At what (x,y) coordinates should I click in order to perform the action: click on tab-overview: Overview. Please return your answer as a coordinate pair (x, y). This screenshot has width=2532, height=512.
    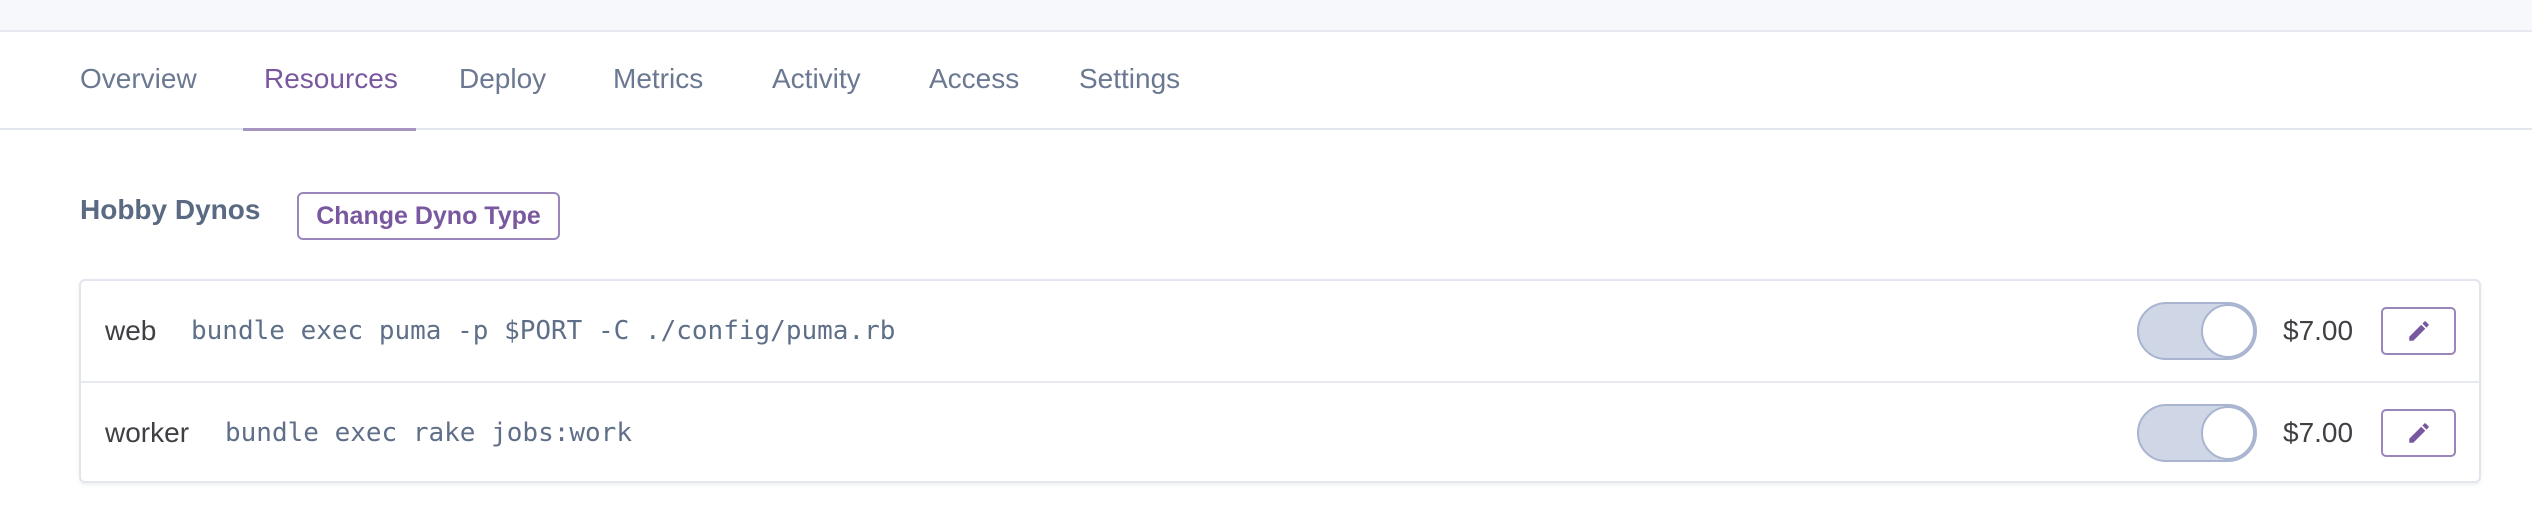
    Looking at the image, I should click on (138, 81).